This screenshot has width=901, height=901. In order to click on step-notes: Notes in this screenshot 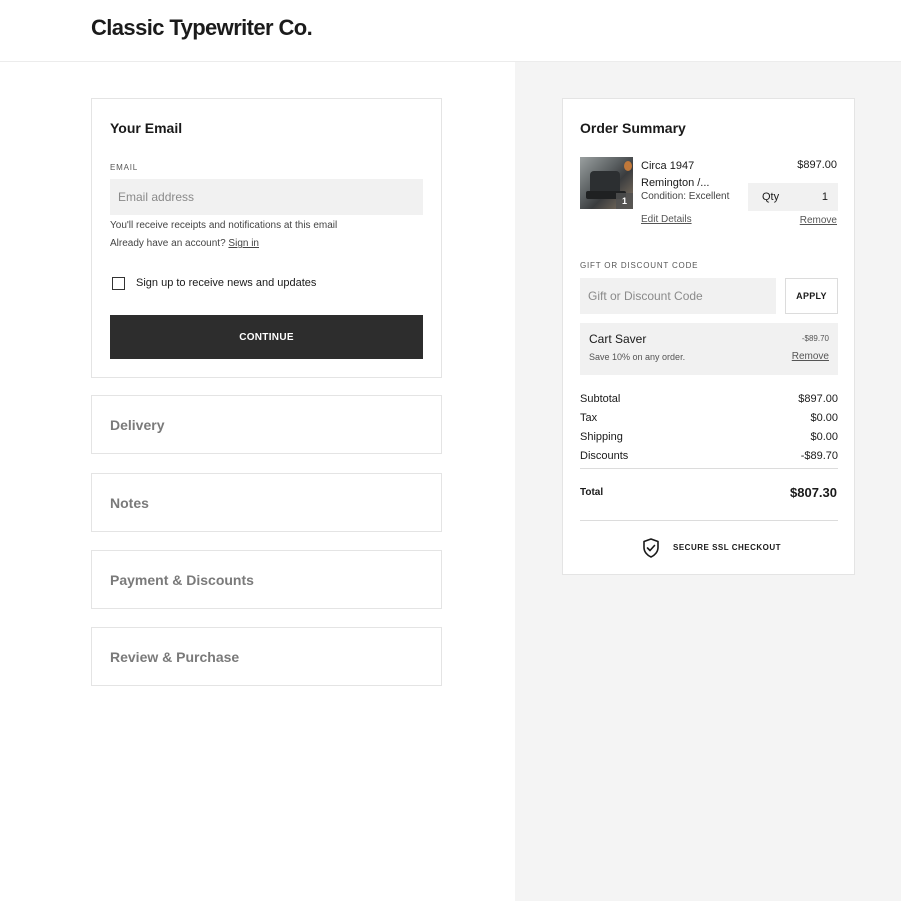, I will do `click(266, 502)`.